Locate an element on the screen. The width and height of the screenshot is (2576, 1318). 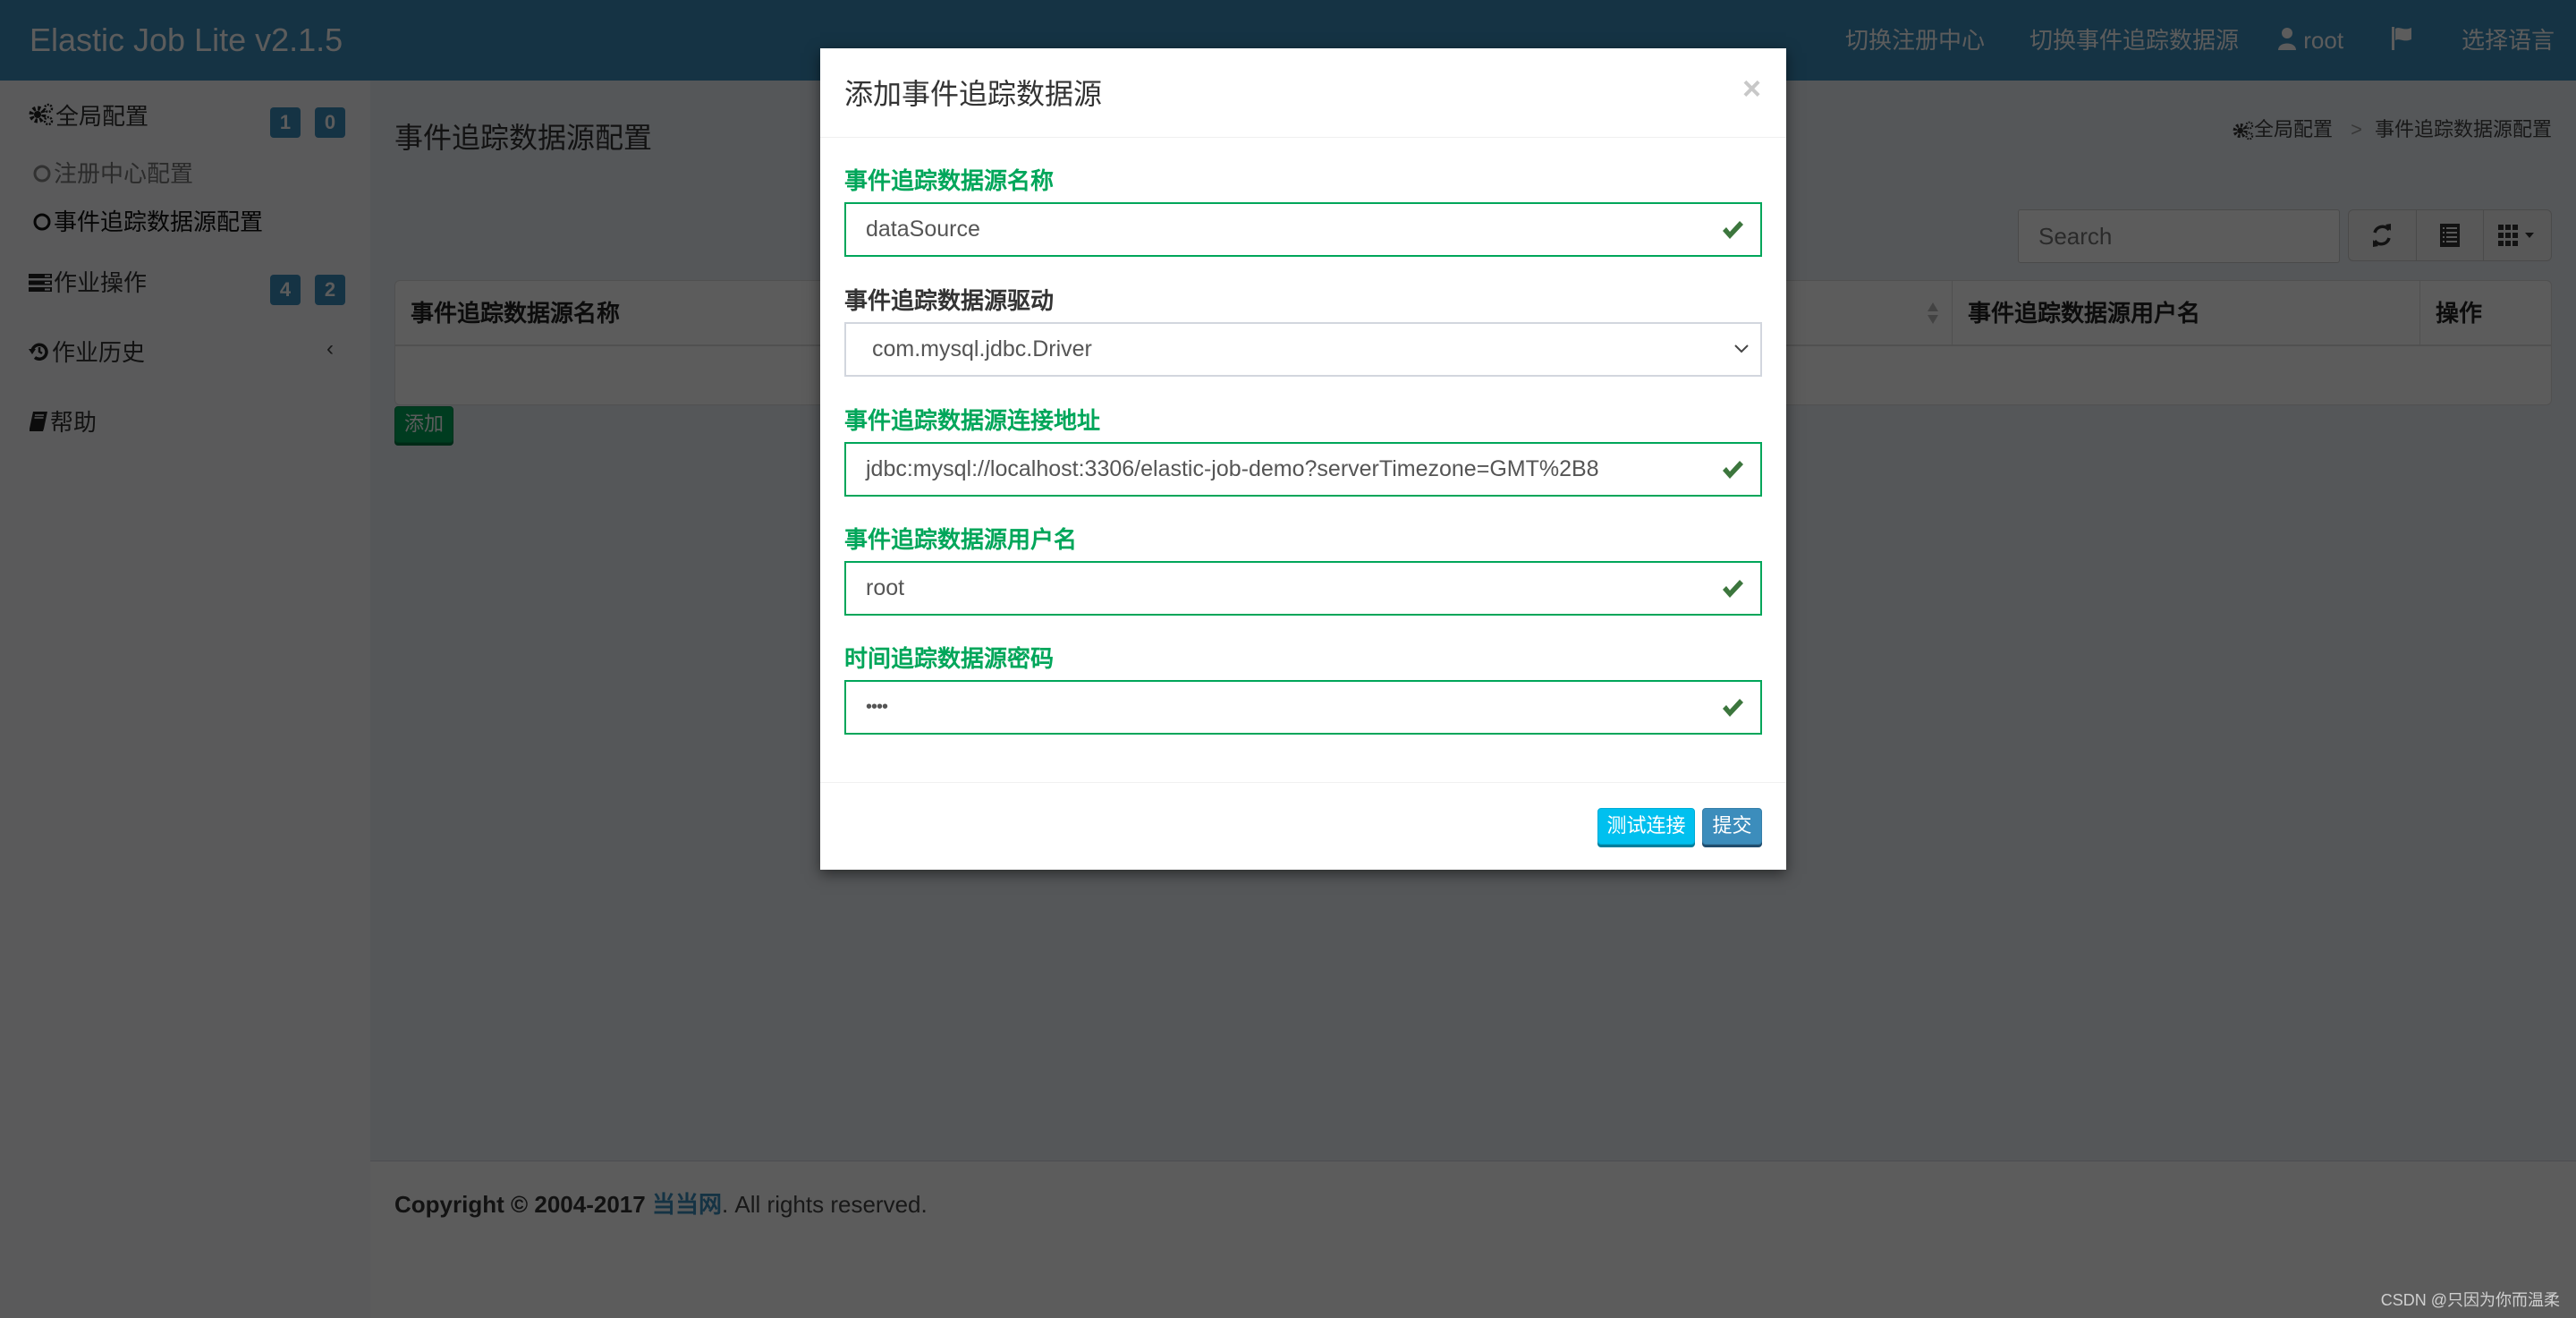
datasource-password-input: •••• is located at coordinates (1303, 707).